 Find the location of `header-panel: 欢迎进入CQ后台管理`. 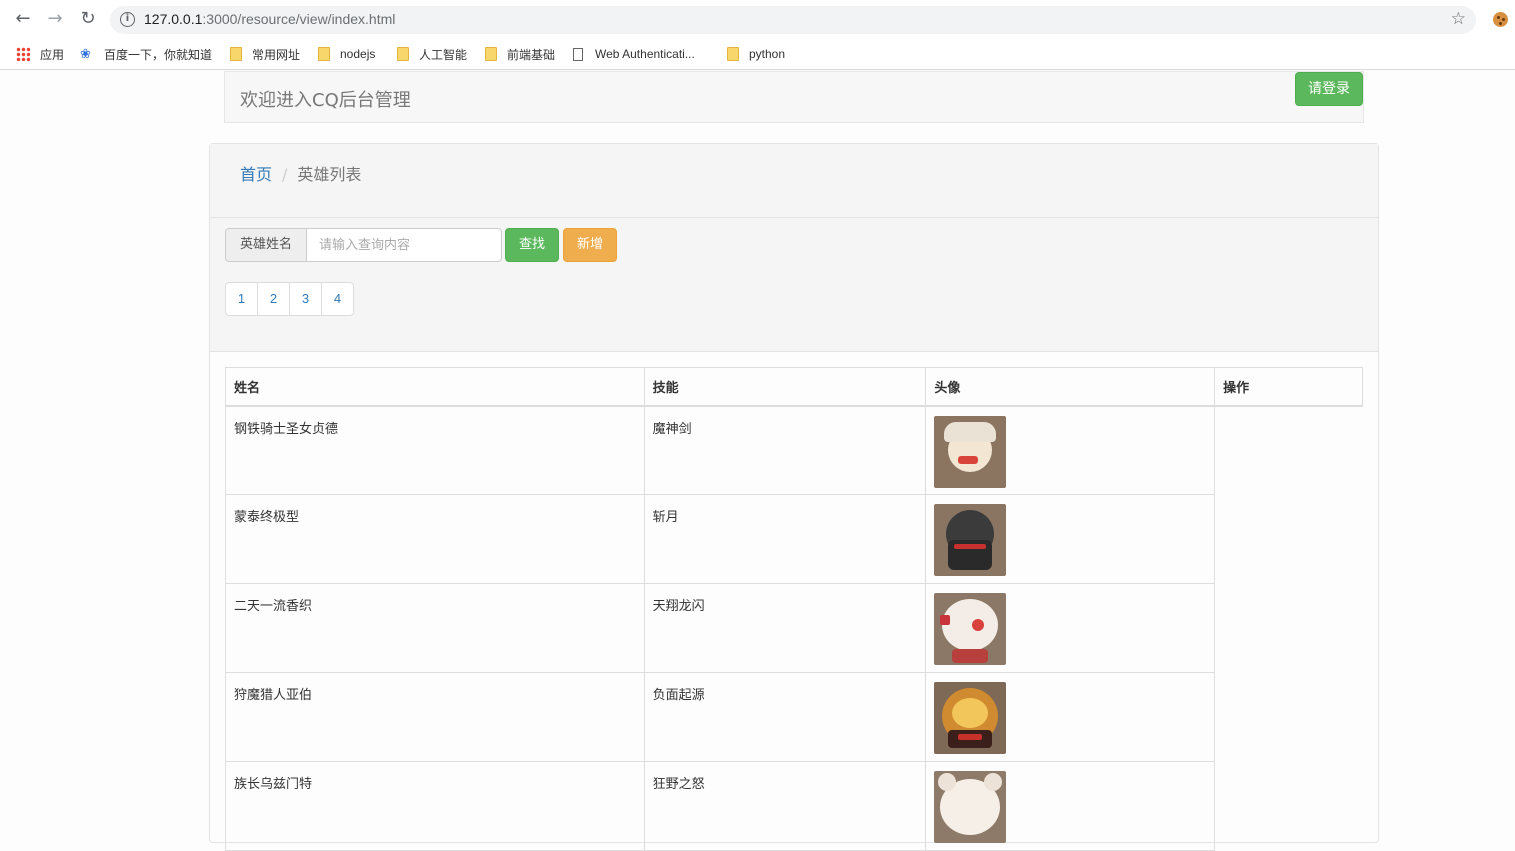

header-panel: 欢迎进入CQ后台管理 is located at coordinates (794, 97).